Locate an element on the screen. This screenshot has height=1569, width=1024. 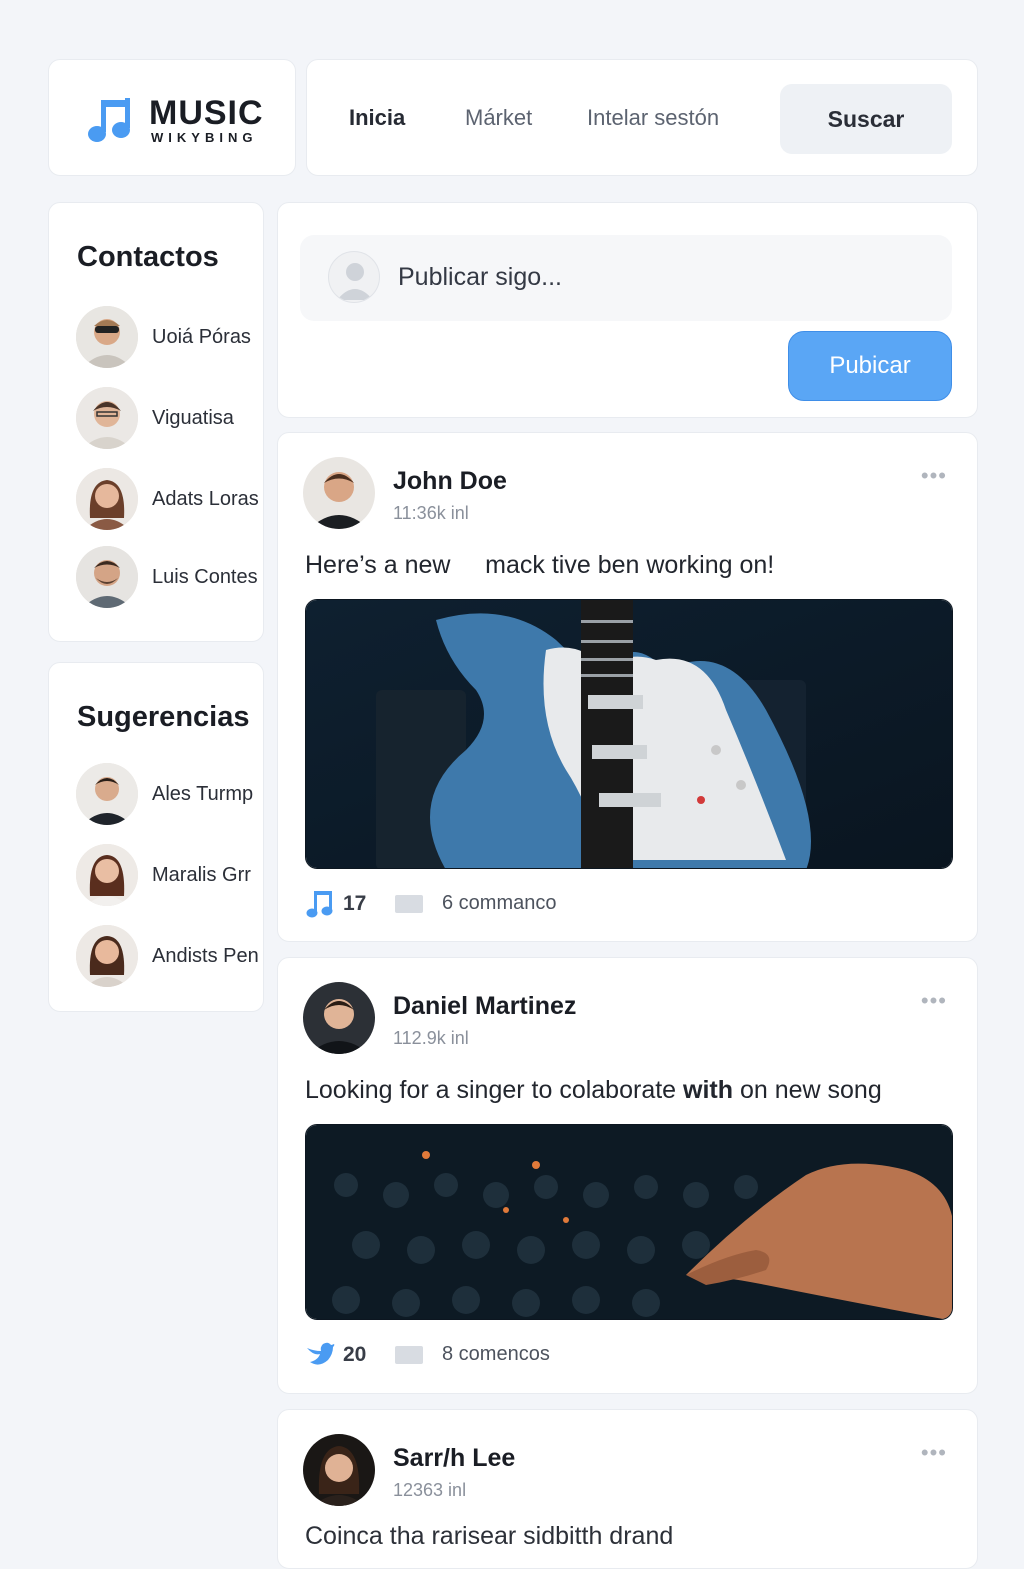
post-stats: 20 8 comencos is located at coordinates (605, 1355).